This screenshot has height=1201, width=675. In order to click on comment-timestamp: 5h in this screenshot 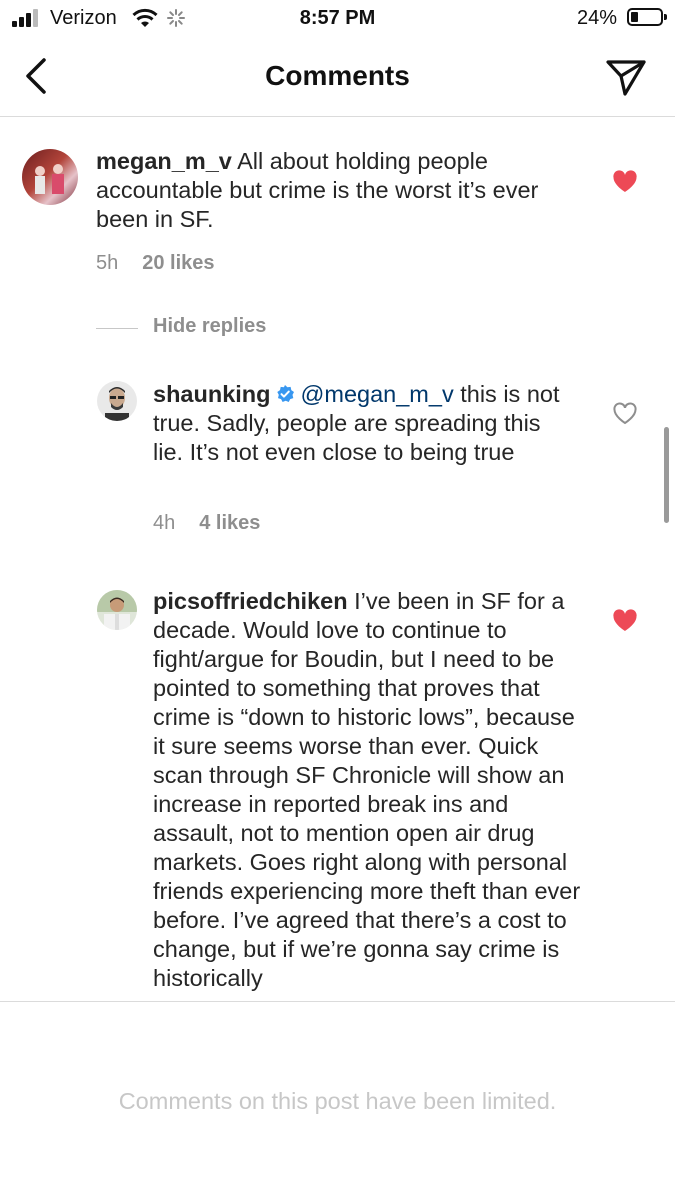, I will do `click(107, 263)`.